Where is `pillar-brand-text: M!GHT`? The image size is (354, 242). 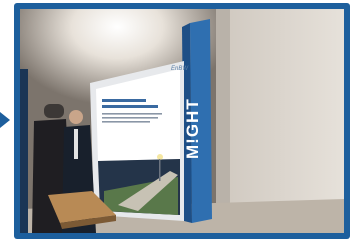
pillar-brand-text: M!GHT is located at coordinates (192, 128).